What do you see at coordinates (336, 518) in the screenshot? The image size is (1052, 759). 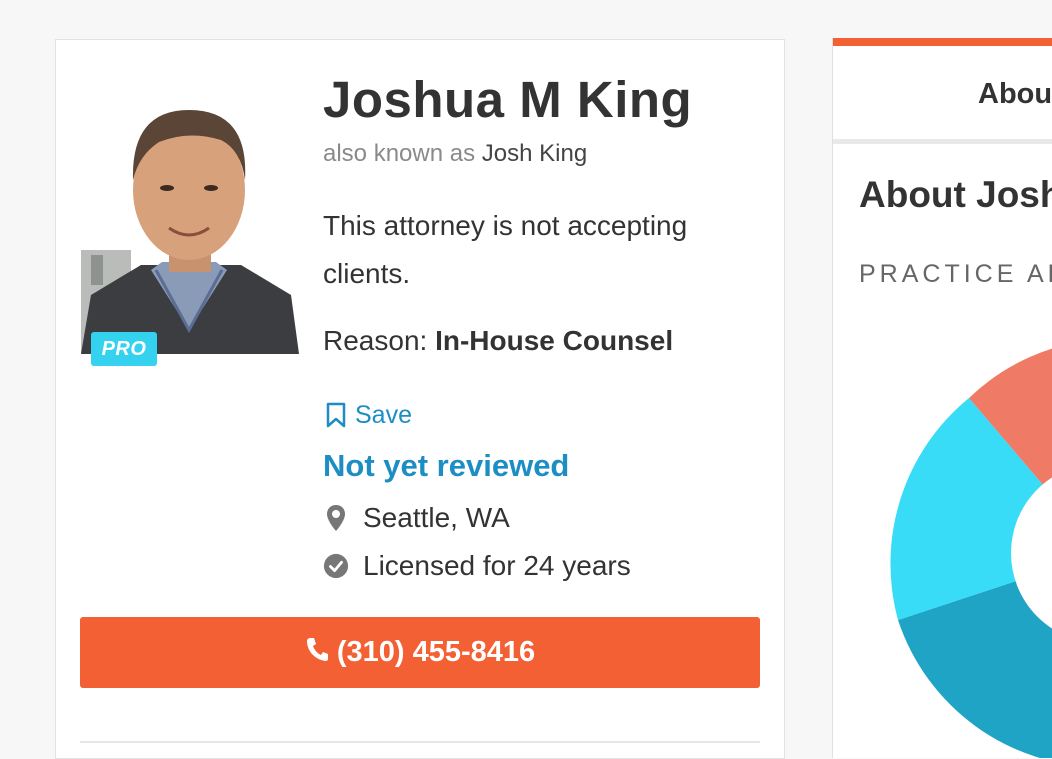 I see `map-pin-icon` at bounding box center [336, 518].